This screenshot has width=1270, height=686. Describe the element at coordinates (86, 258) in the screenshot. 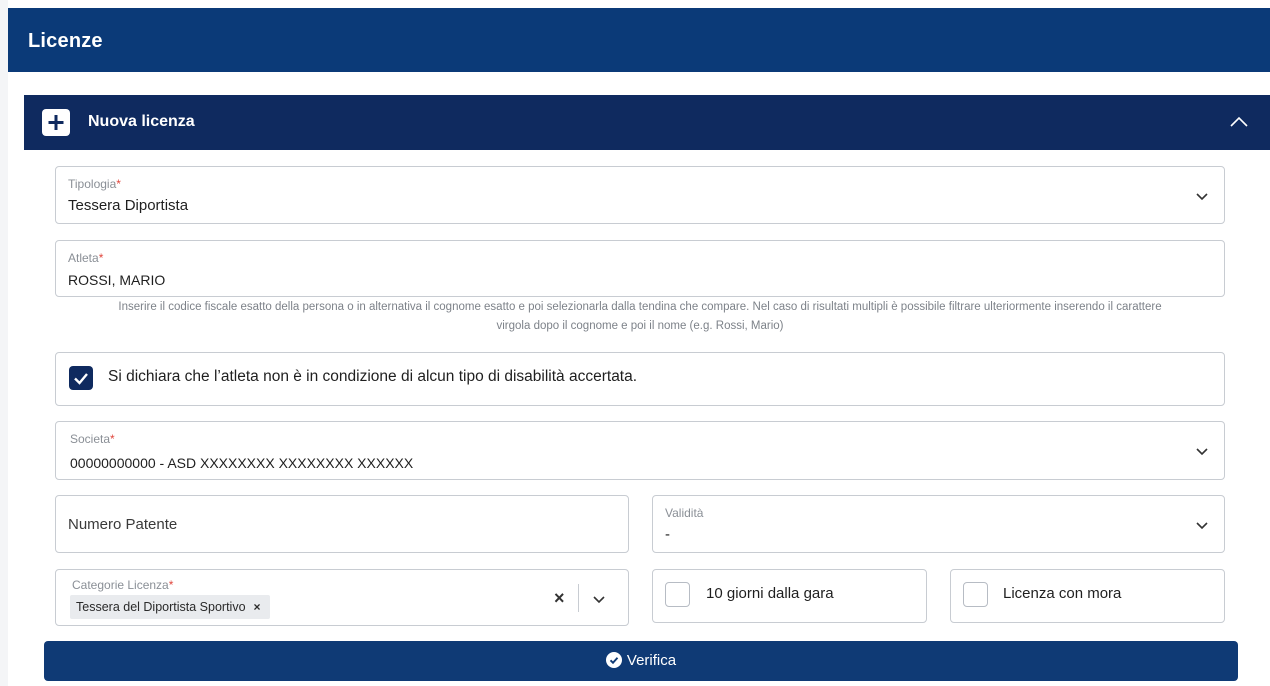

I see `atleta-label: Atleta*` at that location.